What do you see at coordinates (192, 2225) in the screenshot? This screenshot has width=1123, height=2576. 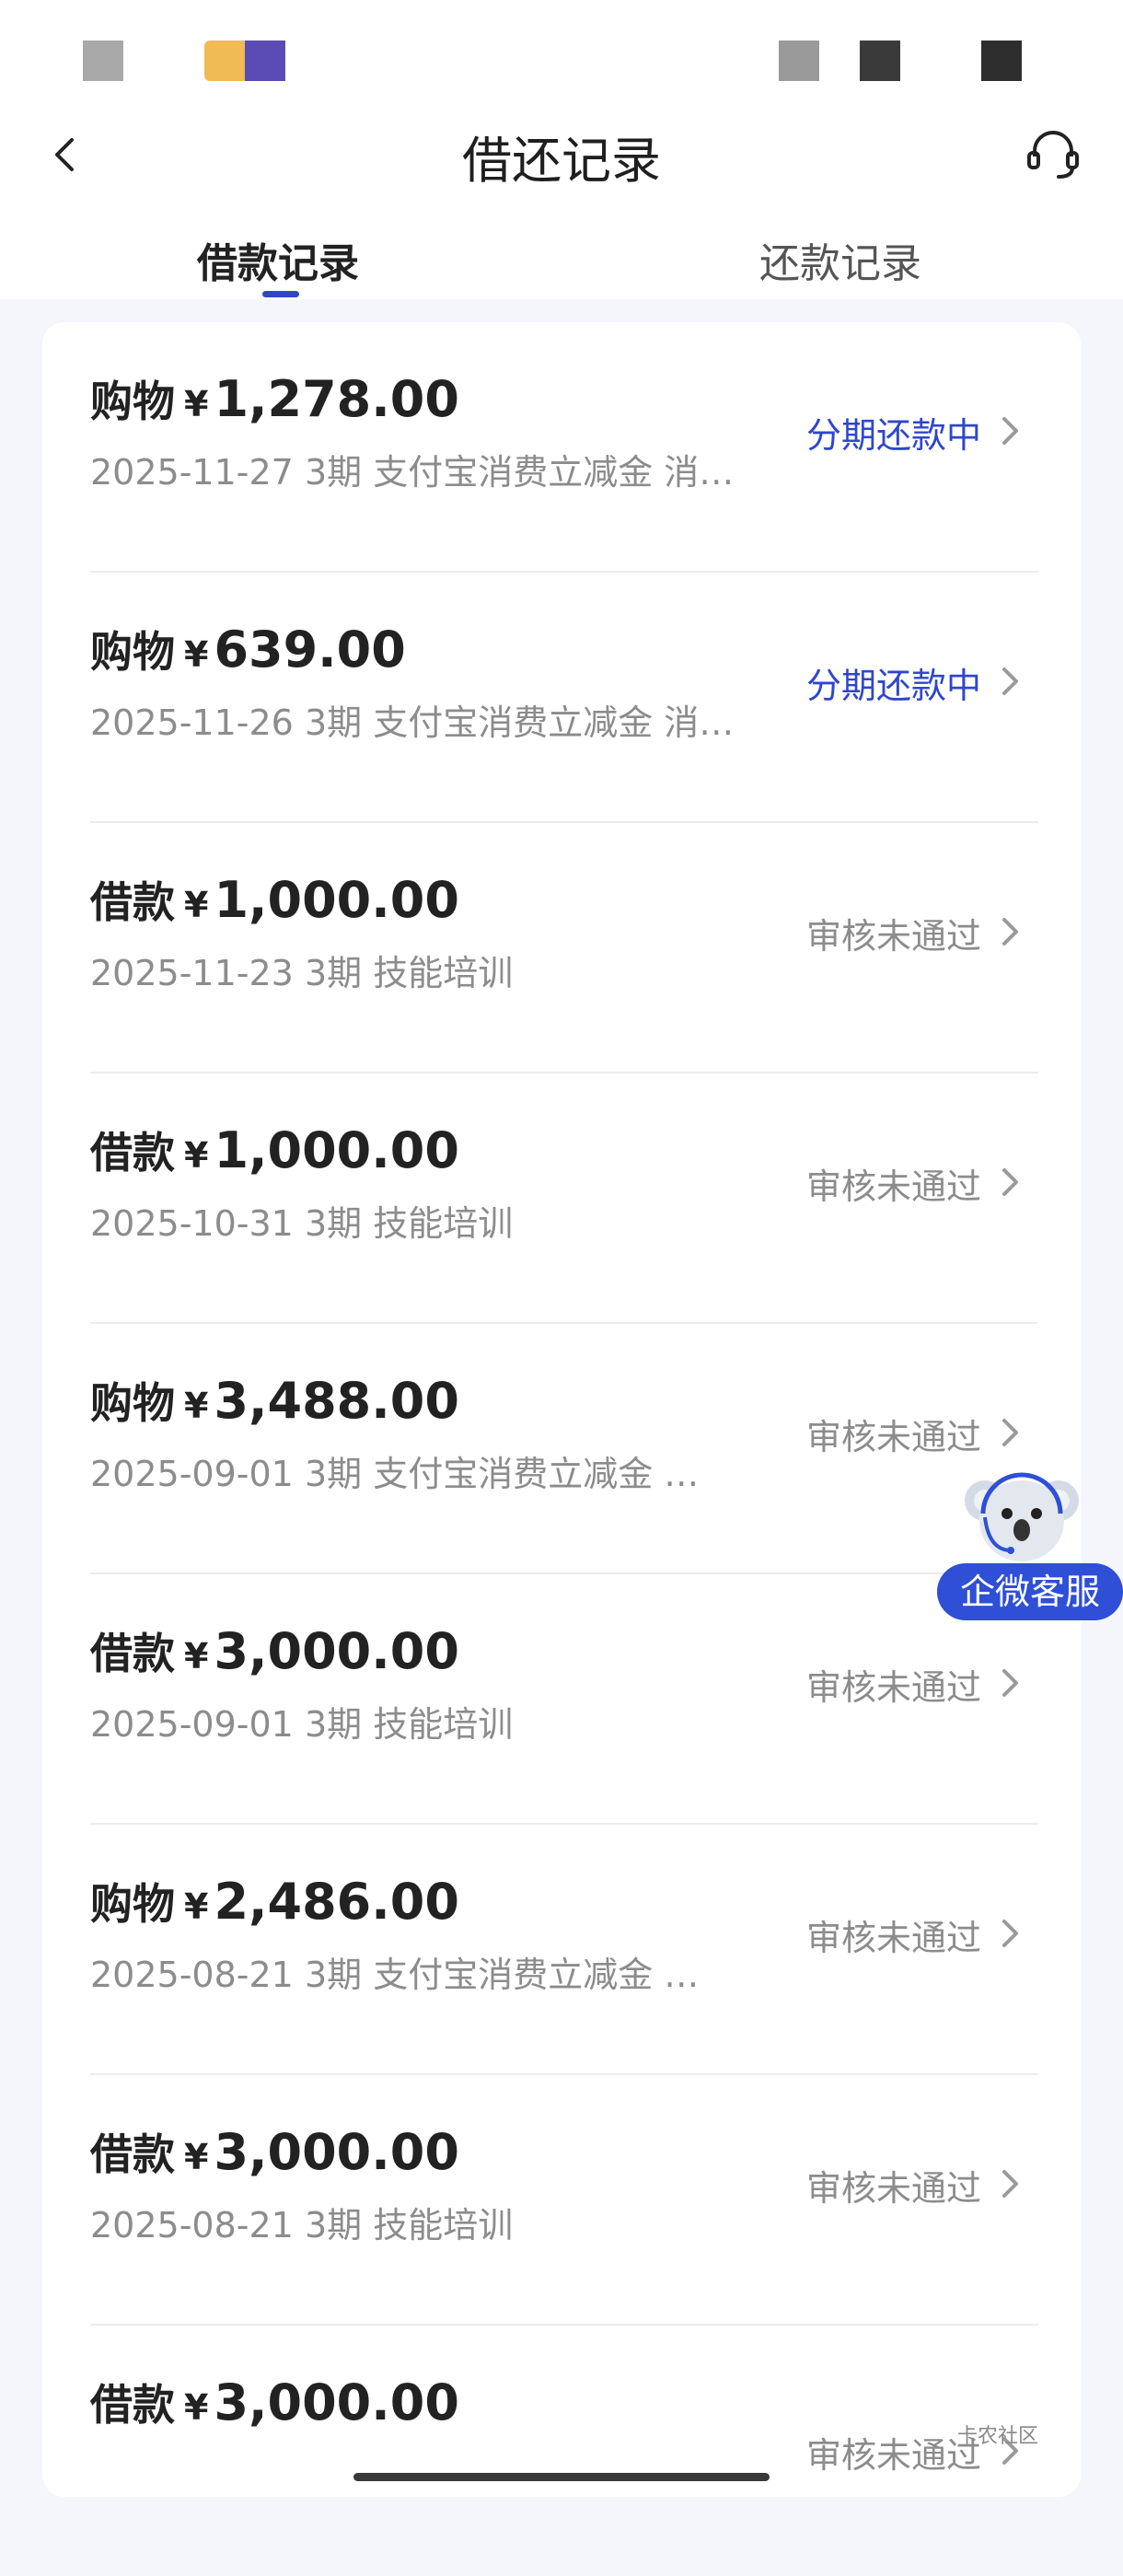 I see `record-date: 2025-08-21` at bounding box center [192, 2225].